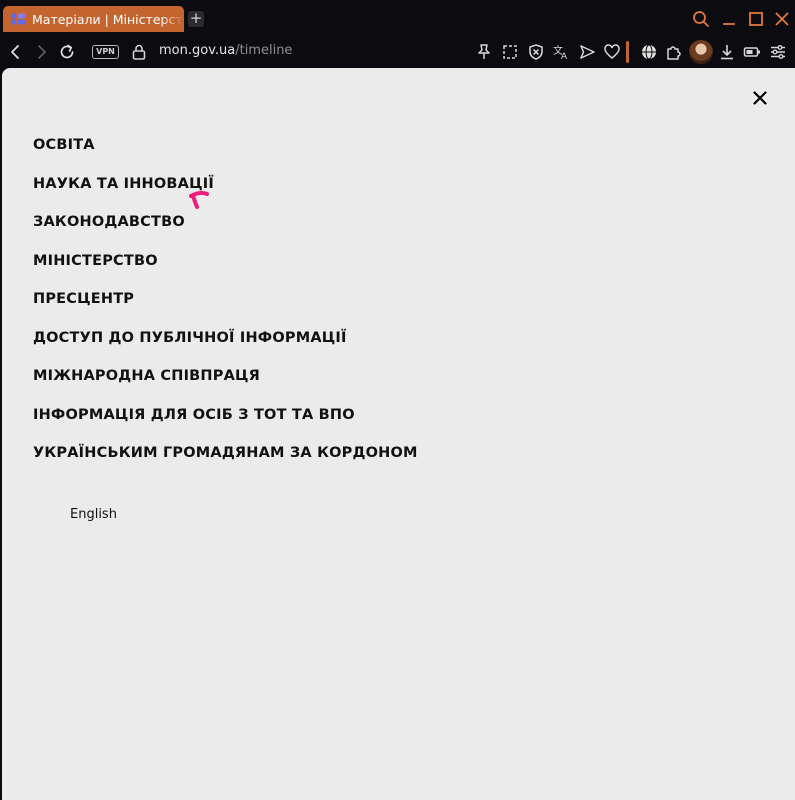 The height and width of the screenshot is (800, 795). What do you see at coordinates (701, 52) in the screenshot?
I see `profile-avatar` at bounding box center [701, 52].